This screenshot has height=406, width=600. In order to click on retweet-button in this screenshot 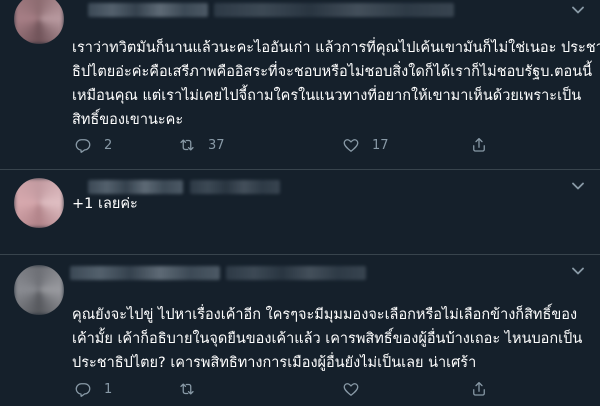, I will do `click(193, 389)`.